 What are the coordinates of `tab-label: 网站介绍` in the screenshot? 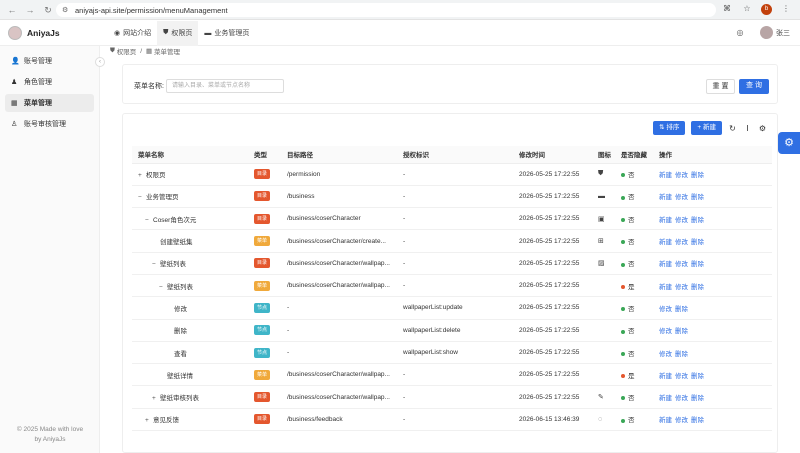 It's located at (137, 33).